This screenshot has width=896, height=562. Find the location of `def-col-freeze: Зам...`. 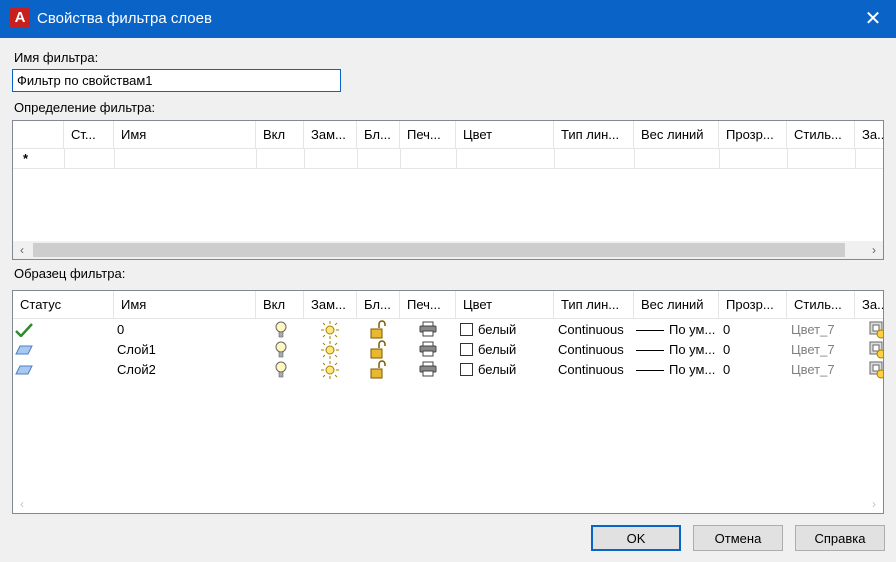

def-col-freeze: Зам... is located at coordinates (330, 135).